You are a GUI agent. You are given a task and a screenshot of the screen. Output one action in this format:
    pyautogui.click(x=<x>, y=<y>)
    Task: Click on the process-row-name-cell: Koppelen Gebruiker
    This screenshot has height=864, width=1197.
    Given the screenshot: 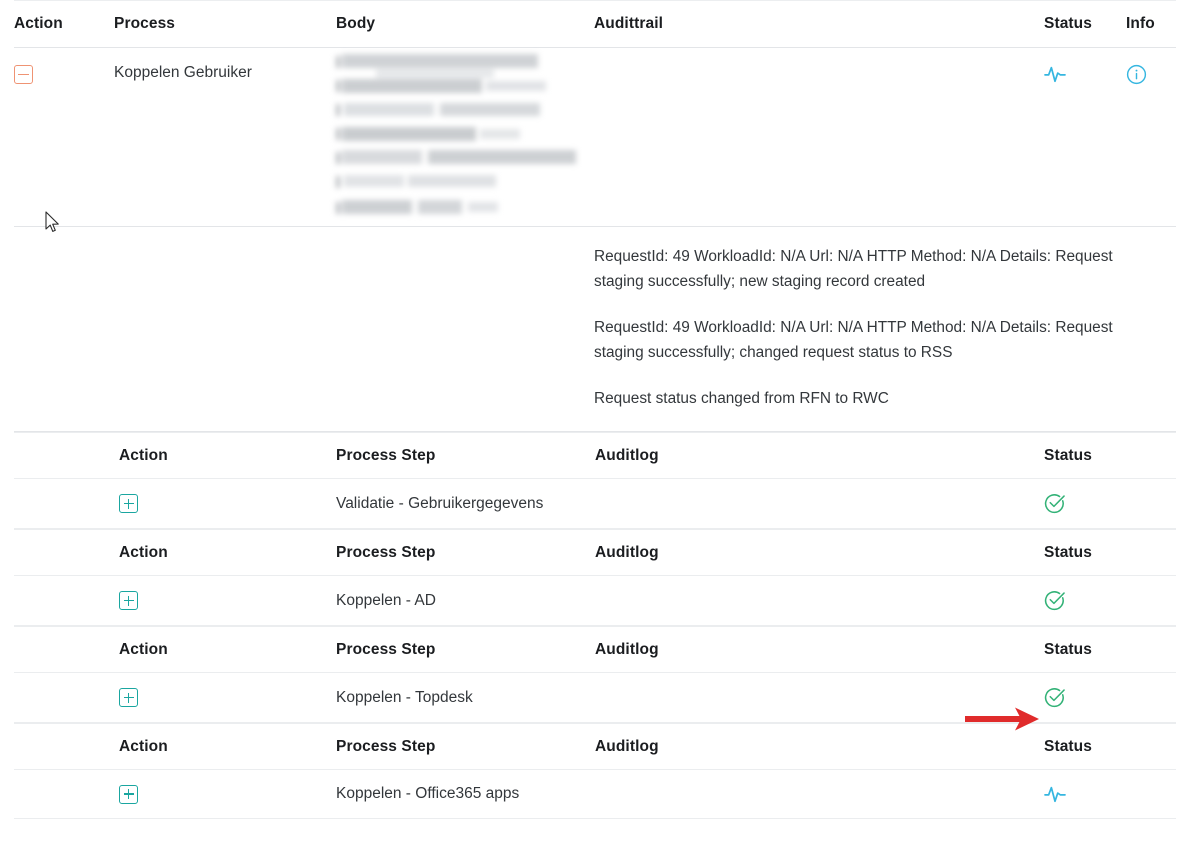 What is the action you would take?
    pyautogui.click(x=225, y=137)
    